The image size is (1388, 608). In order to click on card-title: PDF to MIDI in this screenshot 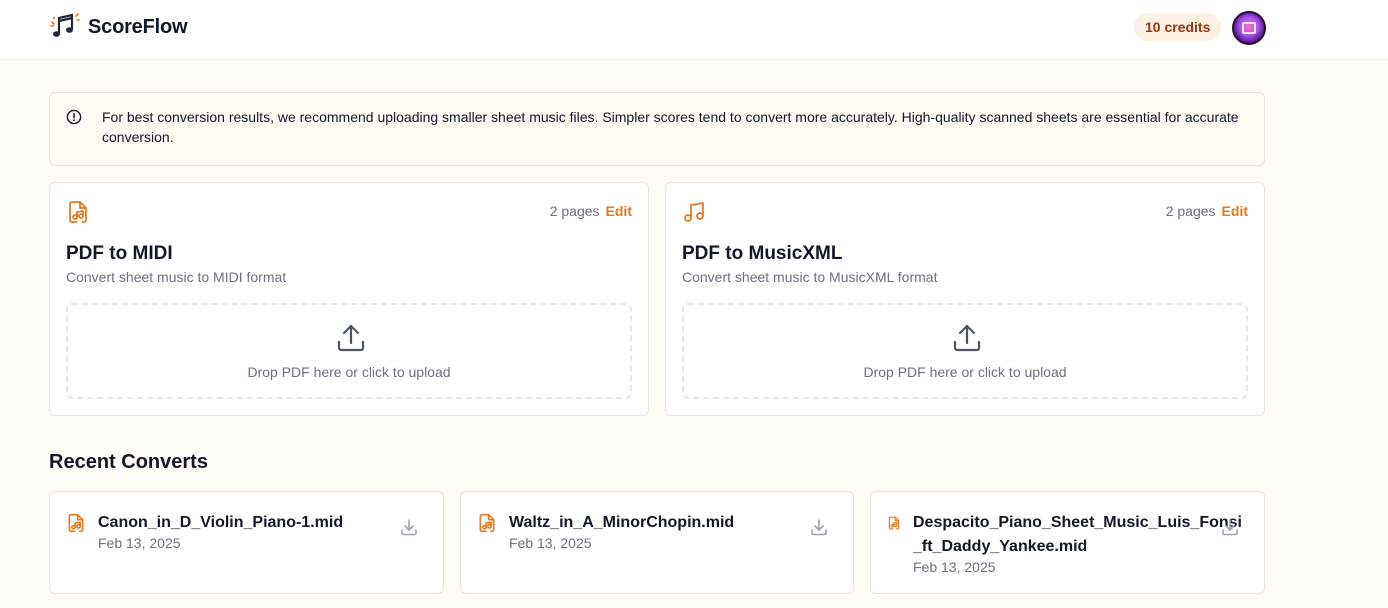, I will do `click(119, 253)`.